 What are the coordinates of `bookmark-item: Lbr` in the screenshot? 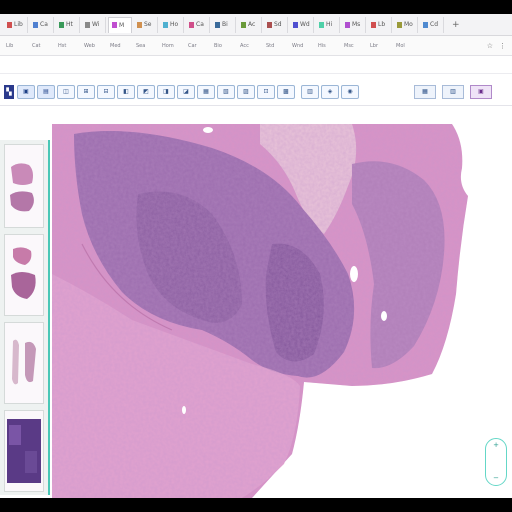 It's located at (381, 46).